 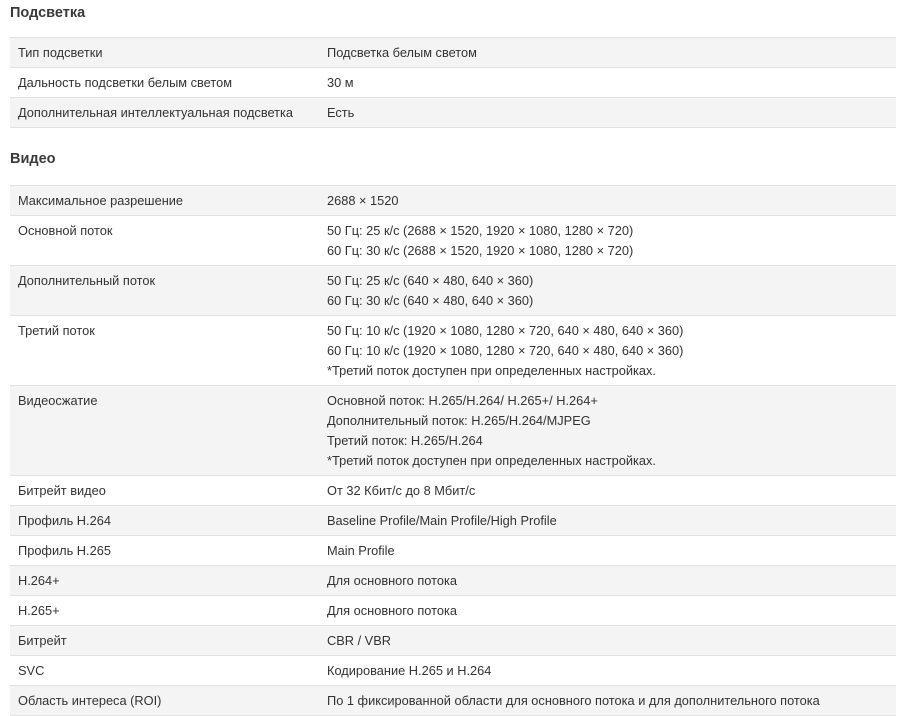 What do you see at coordinates (363, 200) in the screenshot?
I see `spec-value-line: 2688 × 1520` at bounding box center [363, 200].